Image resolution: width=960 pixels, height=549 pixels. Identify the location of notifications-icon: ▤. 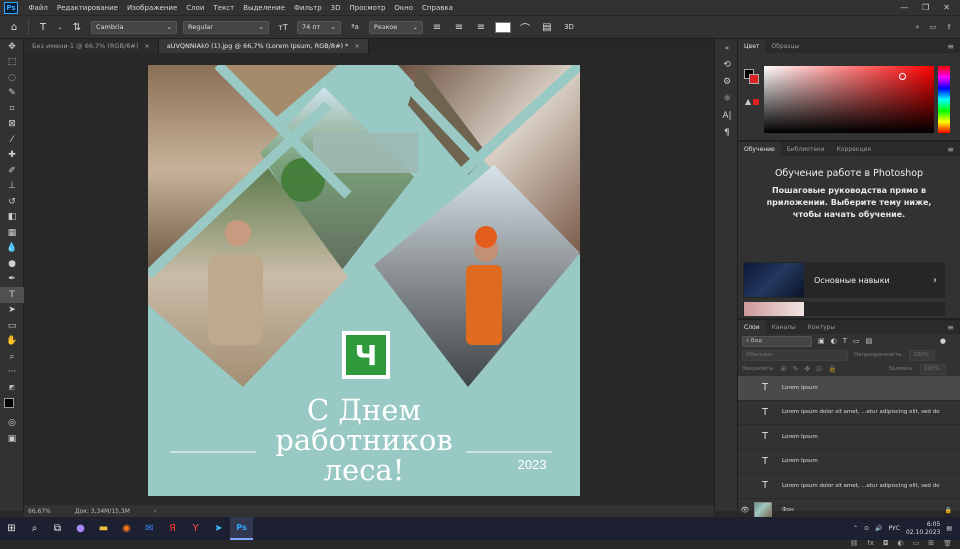
(949, 528).